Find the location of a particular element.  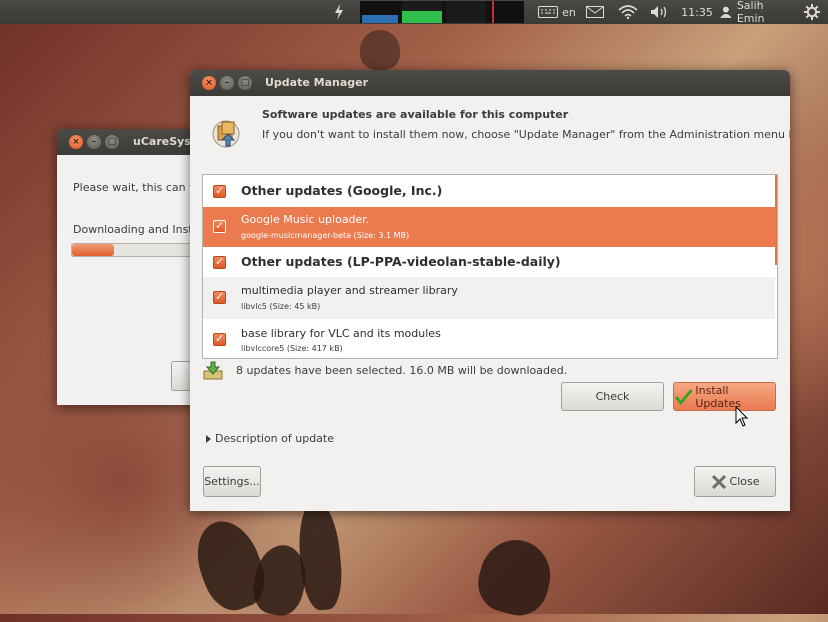

install-updates-button: Install Updates is located at coordinates (724, 396).